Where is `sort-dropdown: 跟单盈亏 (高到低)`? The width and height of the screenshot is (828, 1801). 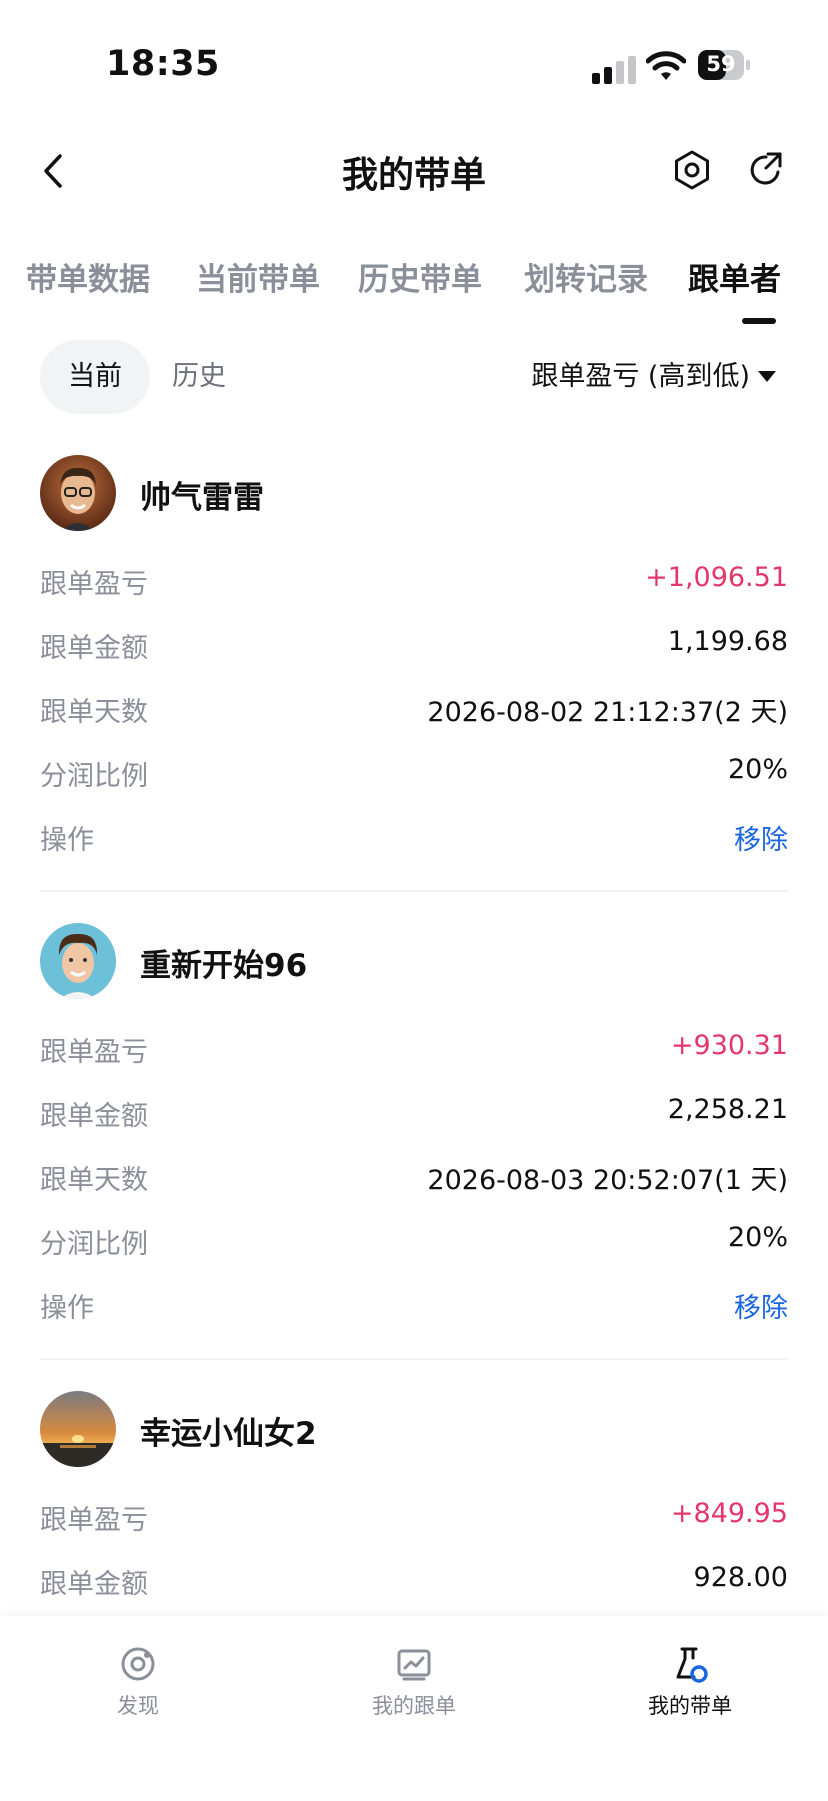 sort-dropdown: 跟单盈亏 (高到低) is located at coordinates (640, 377).